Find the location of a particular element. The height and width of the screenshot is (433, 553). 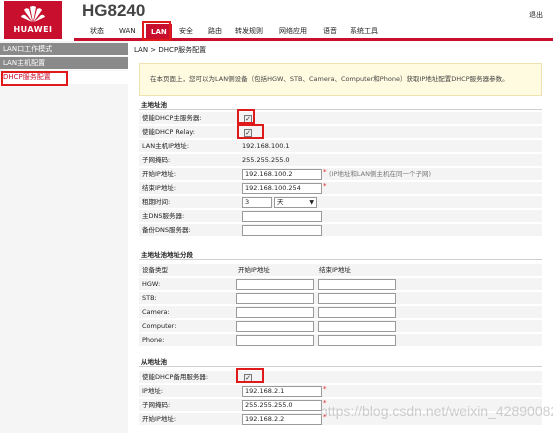

breadcrumb: LAN > DHCP服务配置 is located at coordinates (170, 50).